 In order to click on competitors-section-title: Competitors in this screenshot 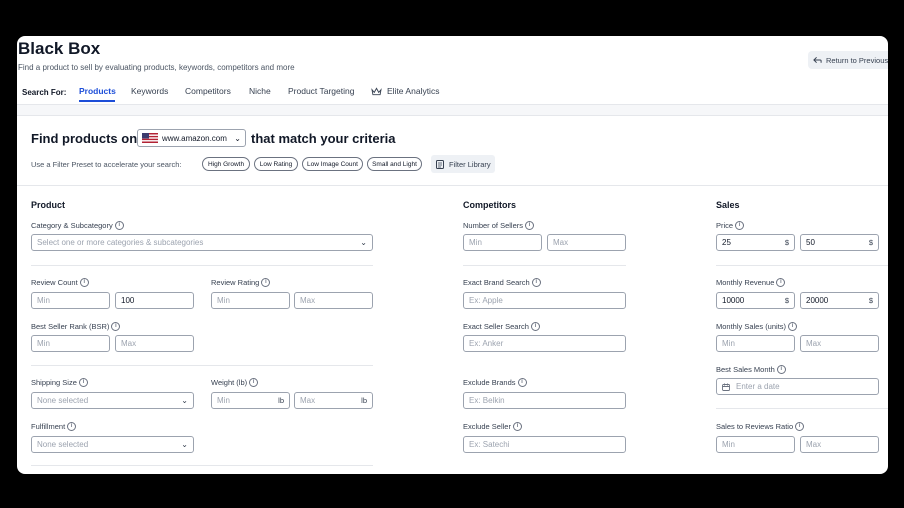, I will do `click(490, 205)`.